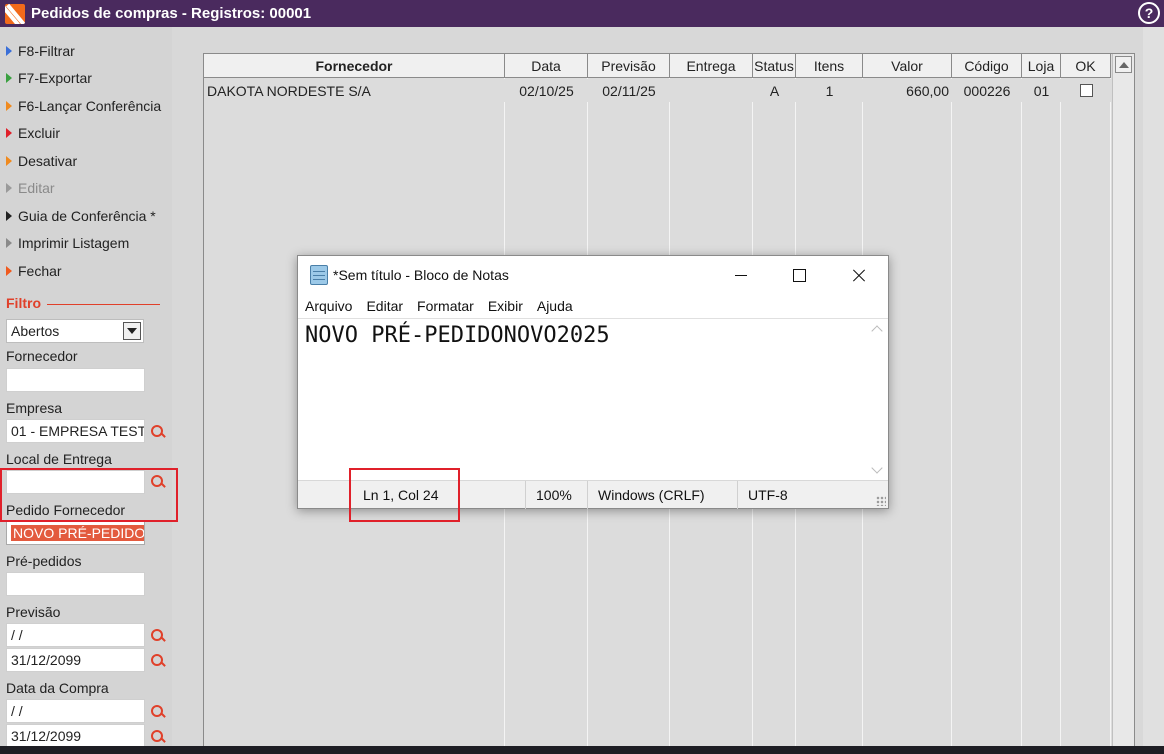  Describe the element at coordinates (662, 494) in the screenshot. I see `status-line-ending: Windows (CRLF)` at that location.